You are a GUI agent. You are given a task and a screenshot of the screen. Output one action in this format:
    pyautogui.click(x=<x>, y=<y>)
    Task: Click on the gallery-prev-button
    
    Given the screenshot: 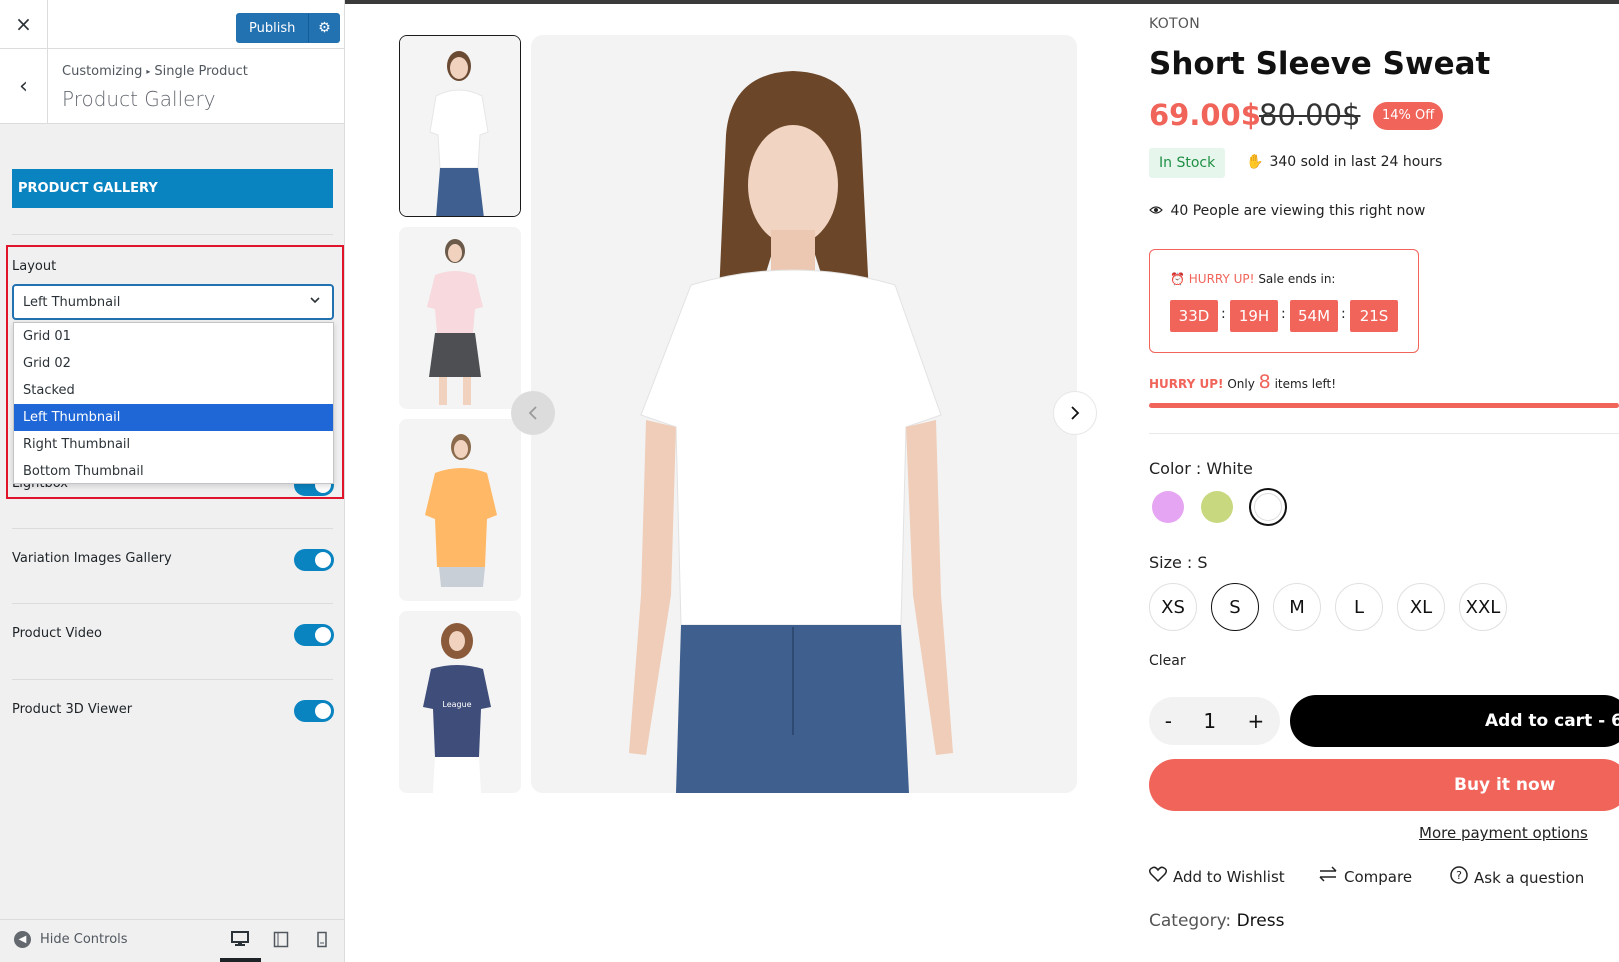 What is the action you would take?
    pyautogui.click(x=533, y=413)
    